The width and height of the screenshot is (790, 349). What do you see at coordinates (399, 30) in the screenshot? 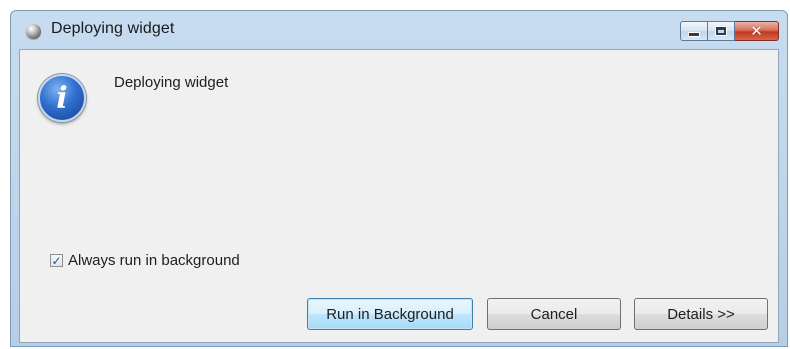
I see `title-bar: Deploying widget ✕` at bounding box center [399, 30].